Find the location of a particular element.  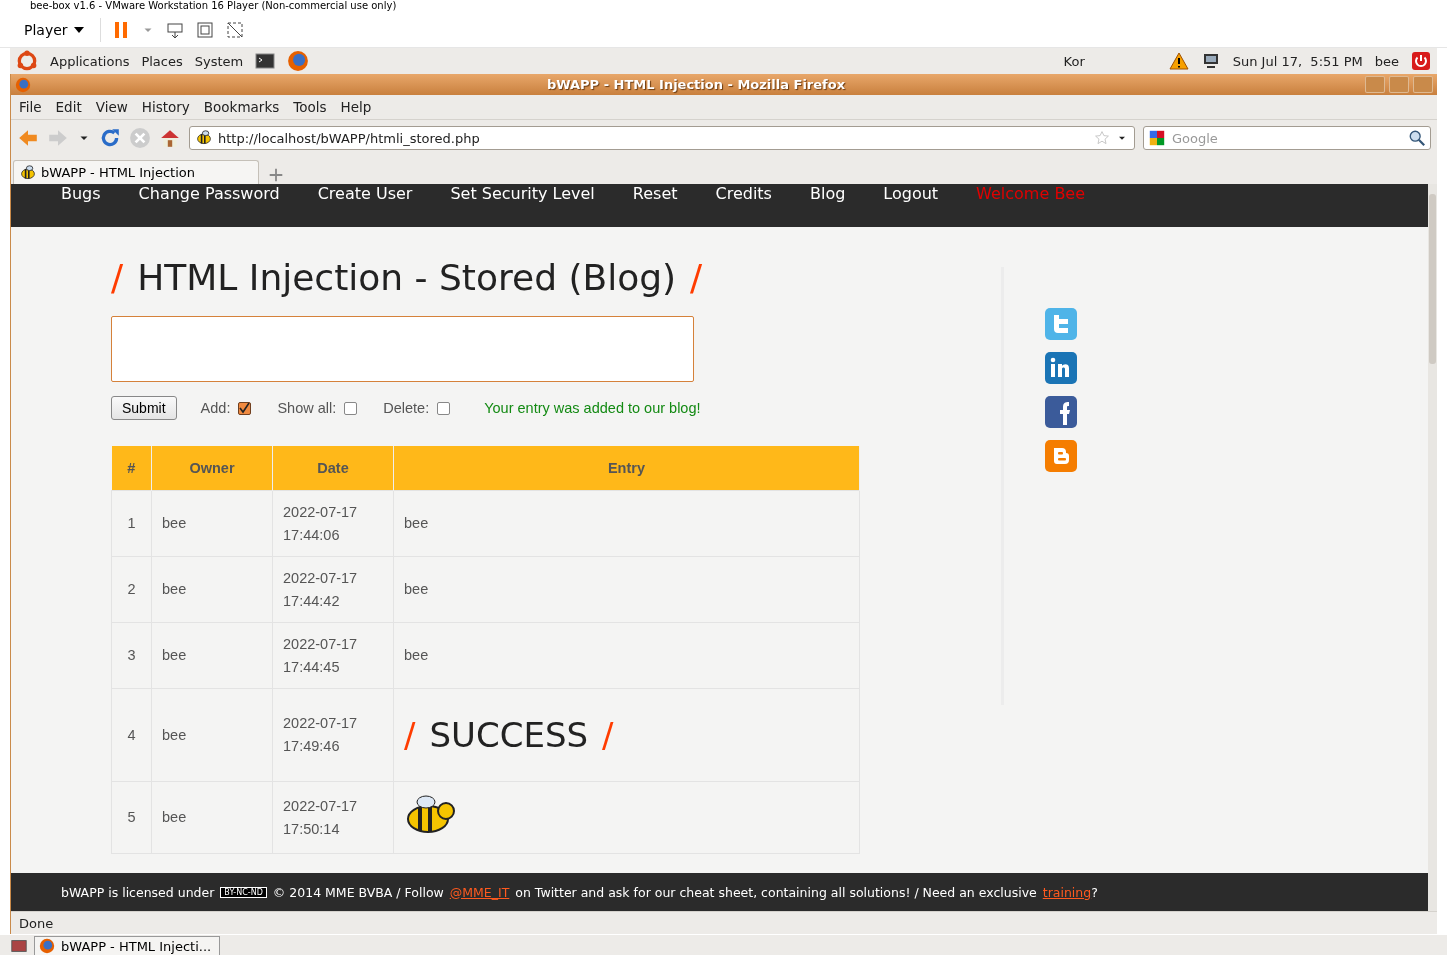

nav-link: Logout is located at coordinates (911, 193).